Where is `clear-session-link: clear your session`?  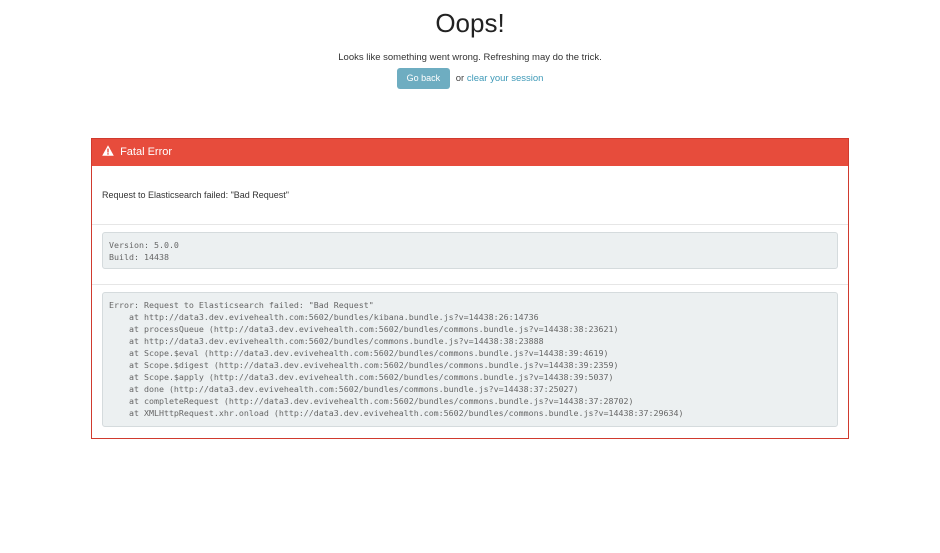 clear-session-link: clear your session is located at coordinates (505, 78).